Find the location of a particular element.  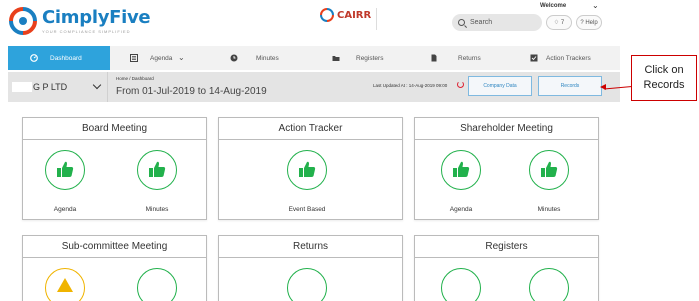

tab-action-trackers: Action Trackers is located at coordinates (569, 58).